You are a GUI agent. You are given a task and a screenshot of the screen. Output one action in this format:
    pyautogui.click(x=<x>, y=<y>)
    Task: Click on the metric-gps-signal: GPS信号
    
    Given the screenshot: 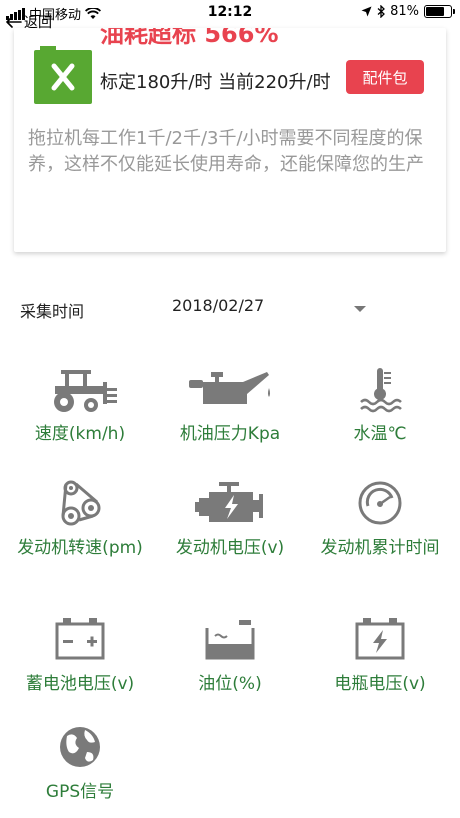 What is the action you would take?
    pyautogui.click(x=80, y=763)
    